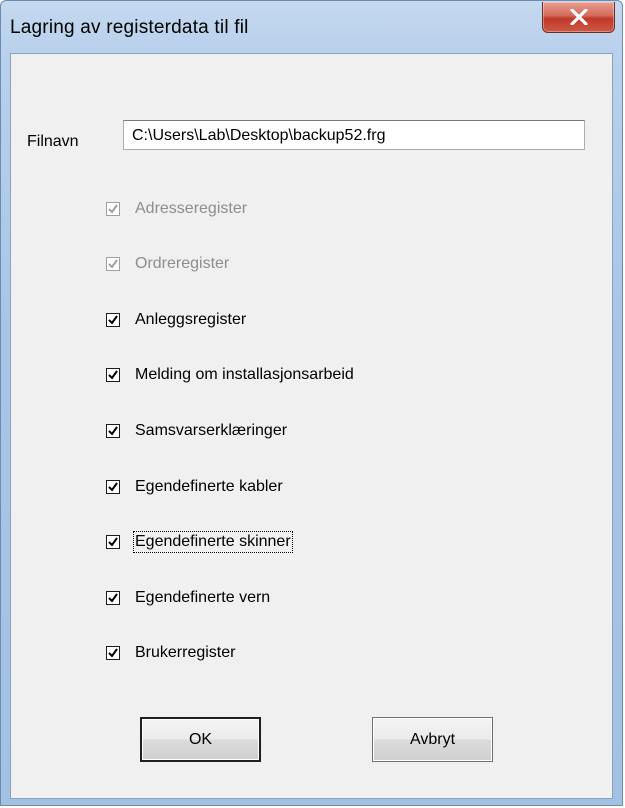 This screenshot has width=625, height=808. I want to click on checkbox-label: Egendefinerte vern, so click(203, 597).